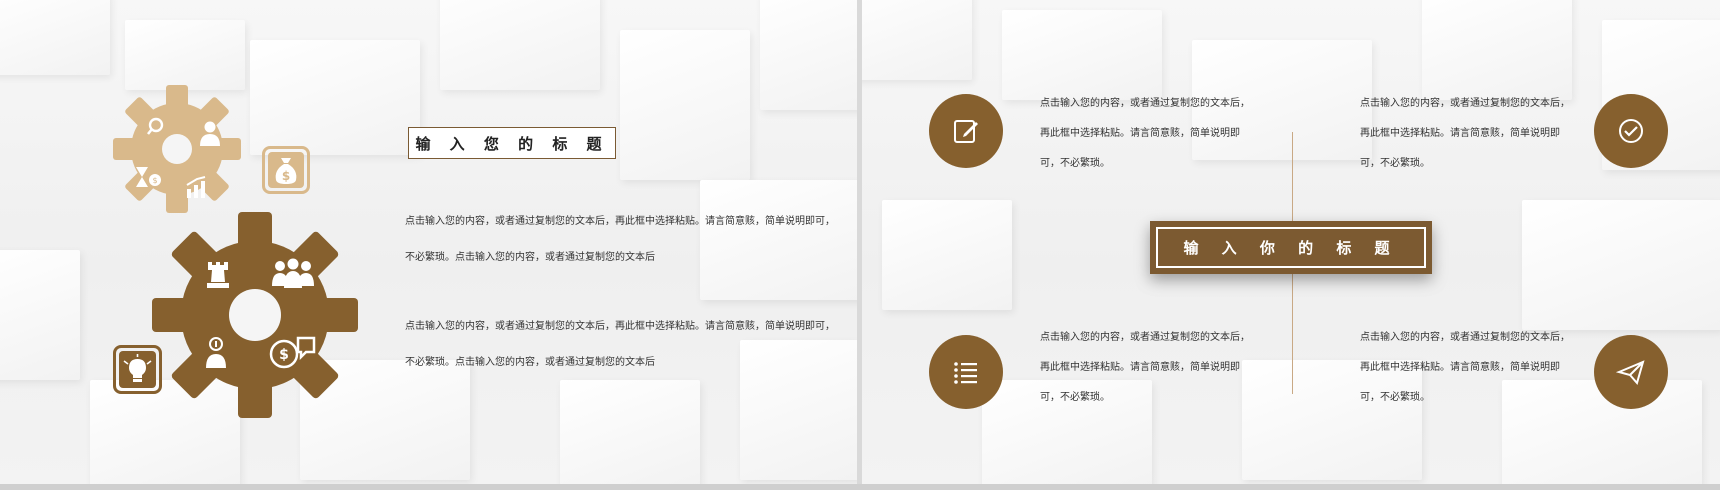 The width and height of the screenshot is (1720, 490). I want to click on lightbulb-icon, so click(137, 369).